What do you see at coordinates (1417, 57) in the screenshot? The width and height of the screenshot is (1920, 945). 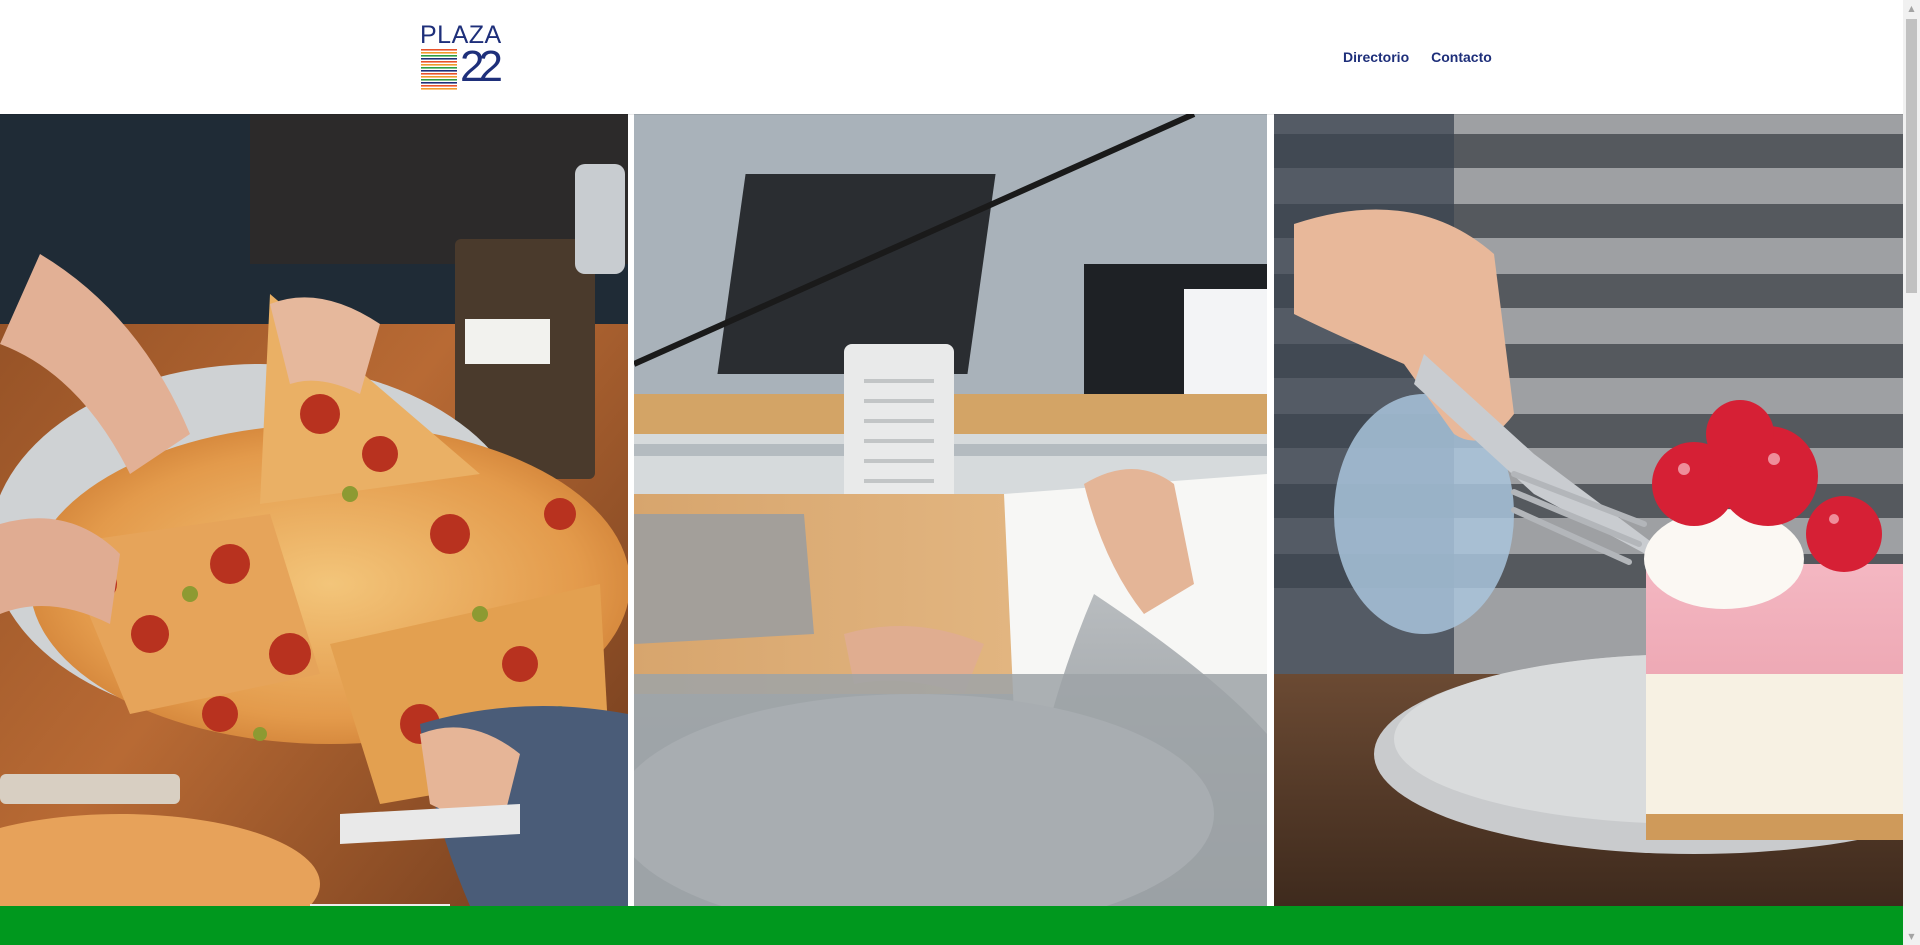 I see `main-nav: Directorio Contacto` at bounding box center [1417, 57].